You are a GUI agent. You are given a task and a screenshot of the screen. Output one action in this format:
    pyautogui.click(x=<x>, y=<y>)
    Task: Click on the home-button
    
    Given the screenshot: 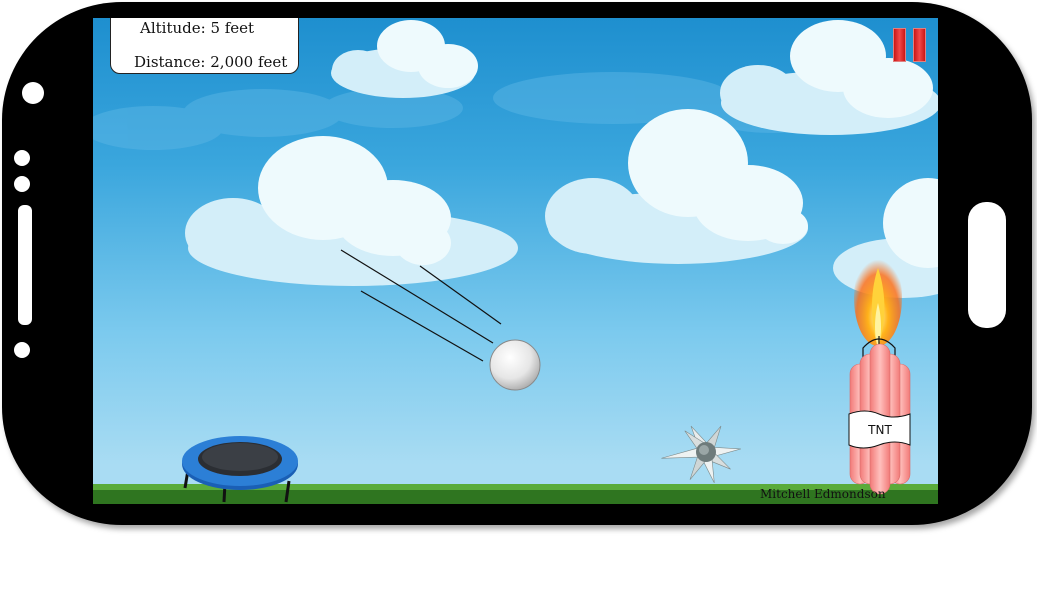 What is the action you would take?
    pyautogui.click(x=987, y=265)
    